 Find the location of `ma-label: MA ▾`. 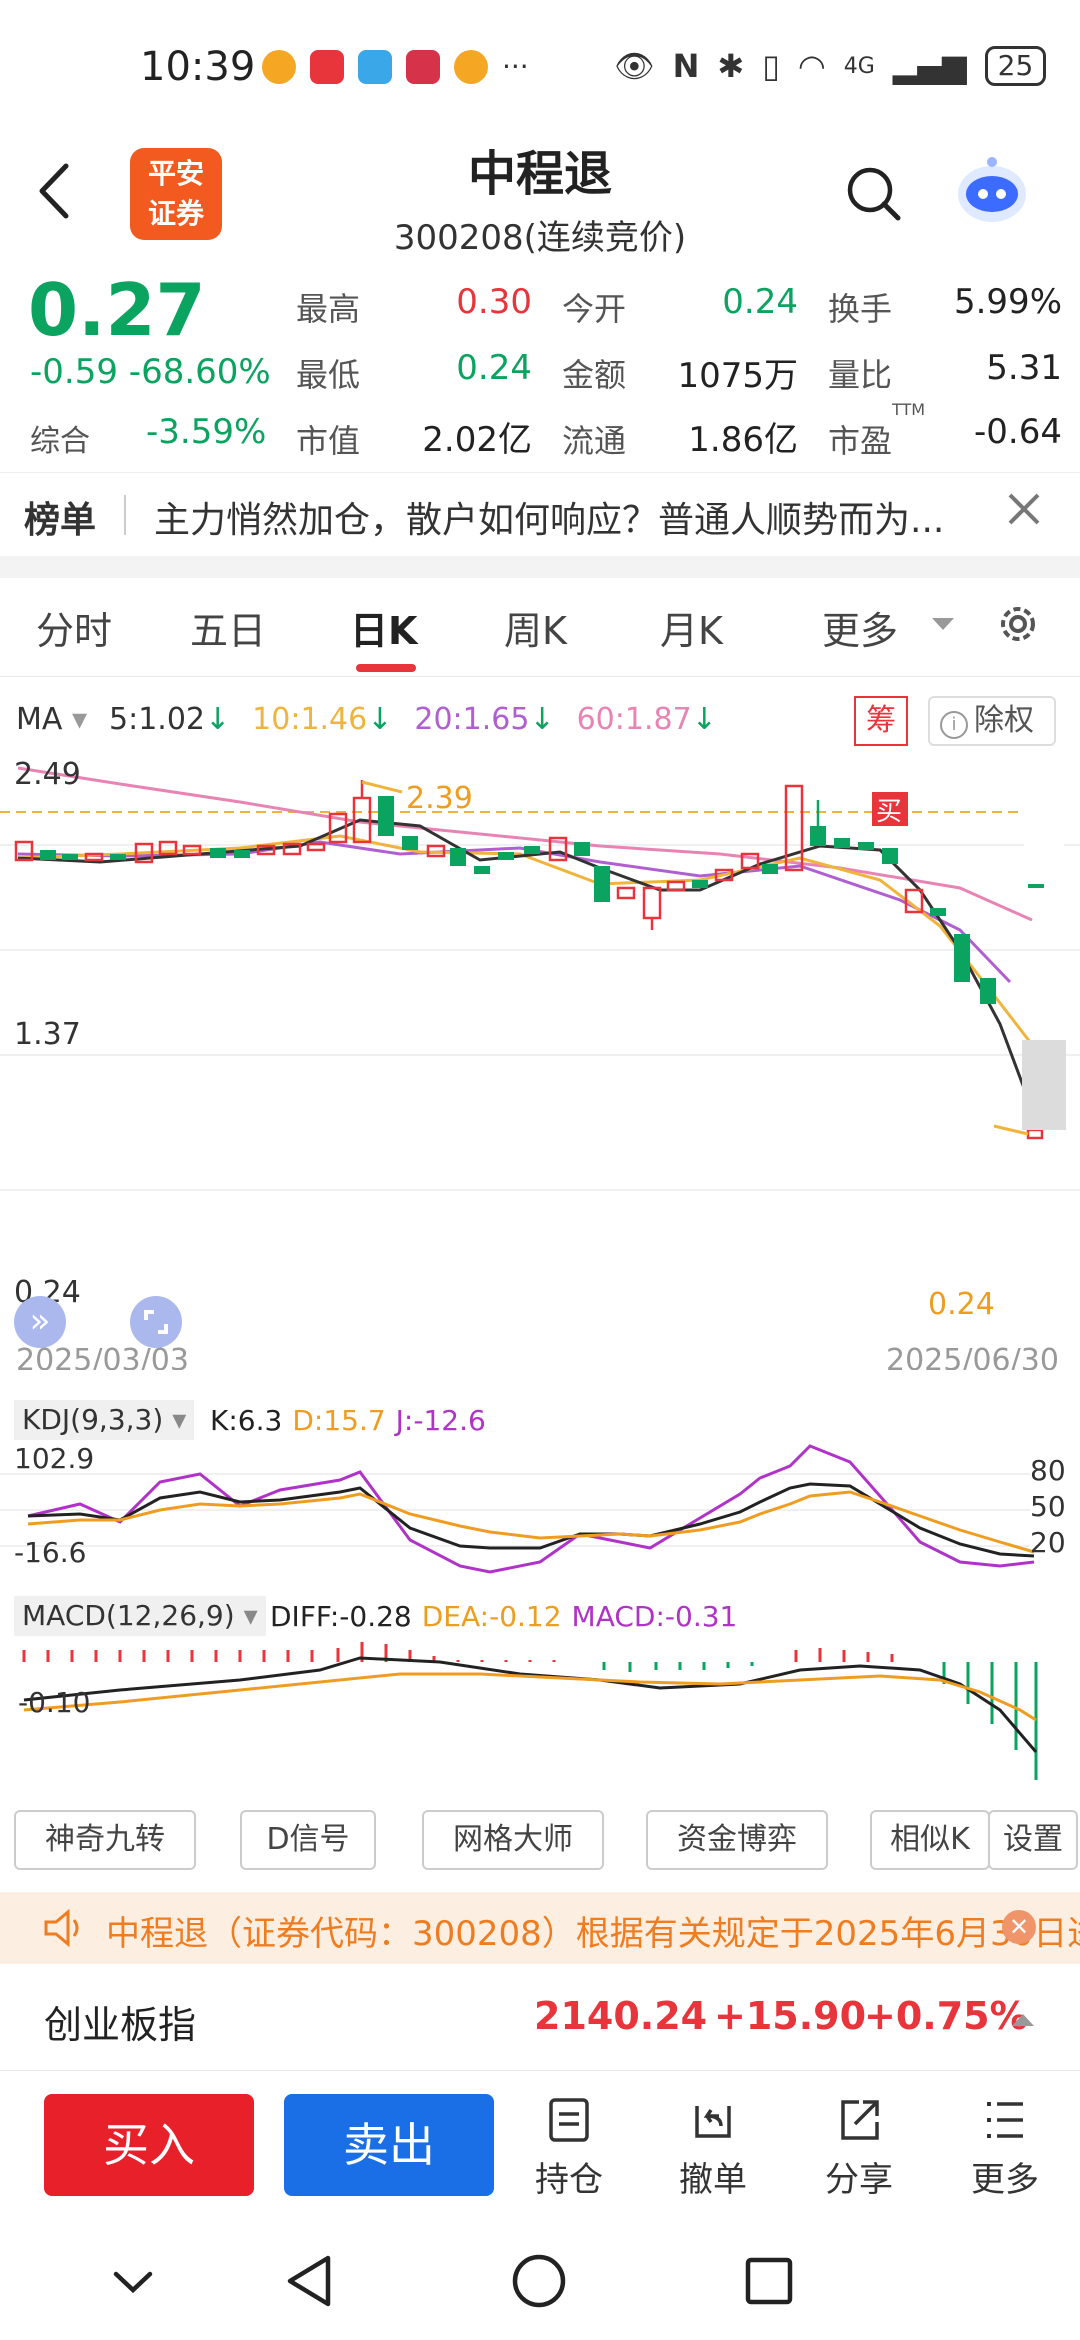

ma-label: MA ▾ is located at coordinates (51, 719).